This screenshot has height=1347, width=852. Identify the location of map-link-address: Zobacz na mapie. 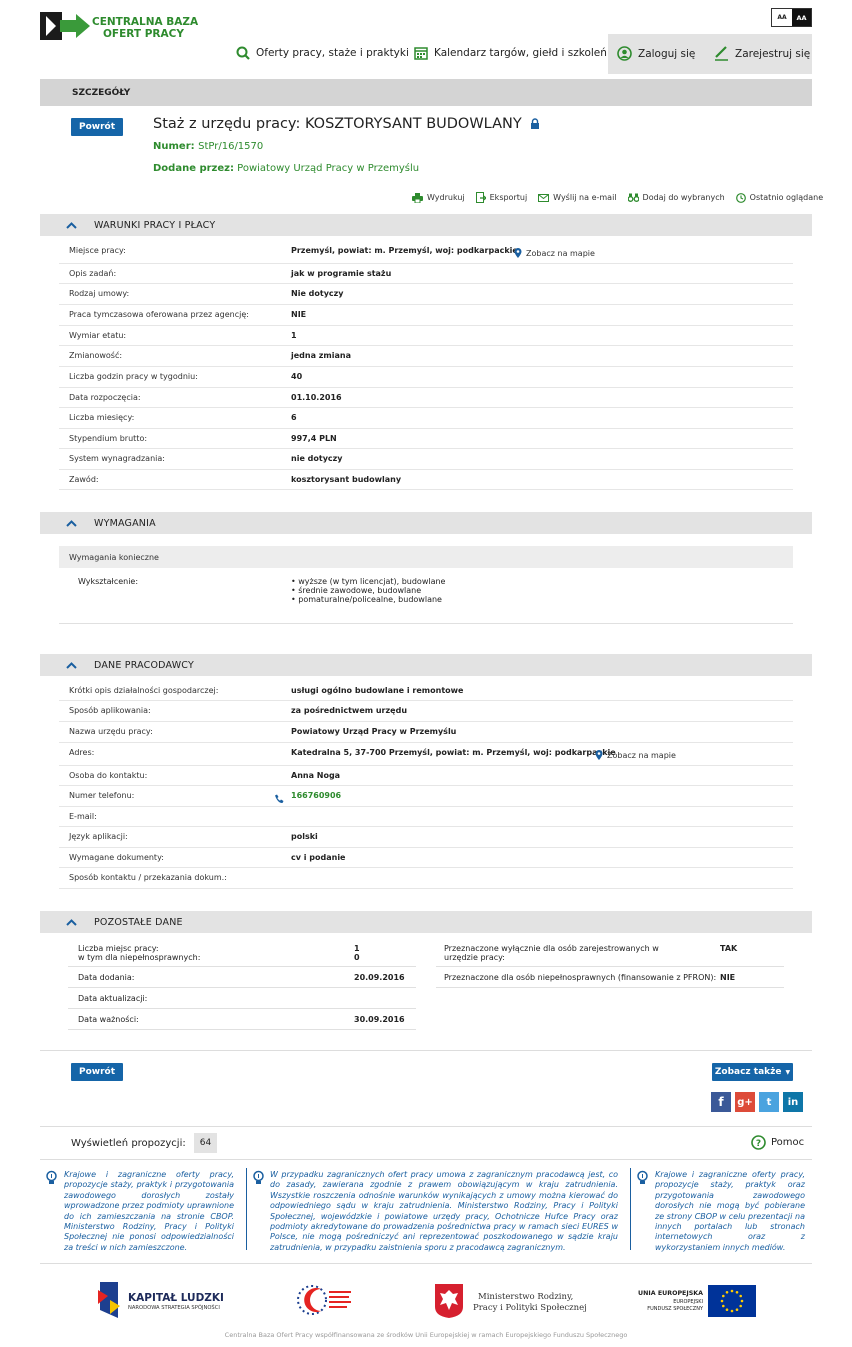
(635, 755).